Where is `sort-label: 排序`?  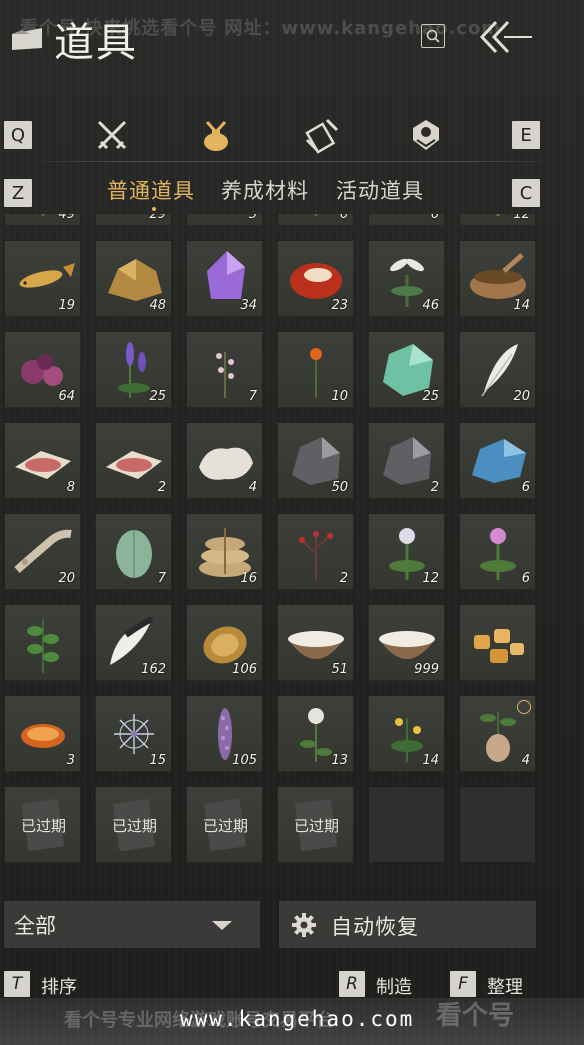
sort-label: 排序 is located at coordinates (59, 987).